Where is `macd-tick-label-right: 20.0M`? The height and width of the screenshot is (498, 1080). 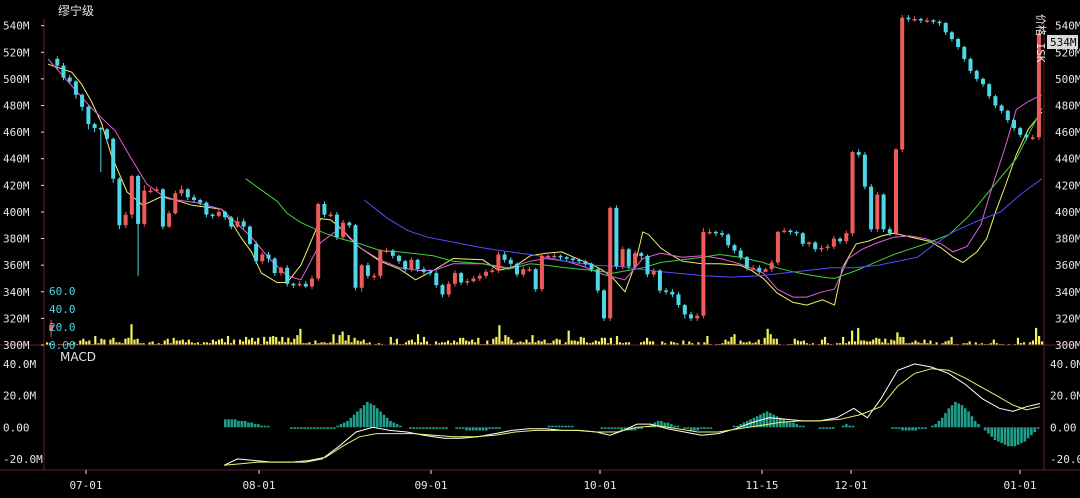 macd-tick-label-right: 20.0M is located at coordinates (1065, 396).